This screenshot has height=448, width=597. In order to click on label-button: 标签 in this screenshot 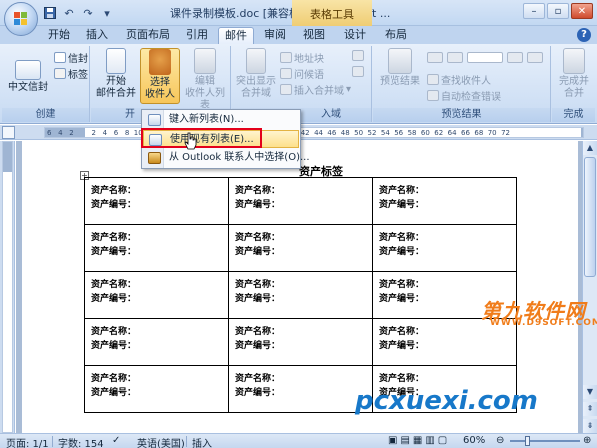, I will do `click(71, 73)`.